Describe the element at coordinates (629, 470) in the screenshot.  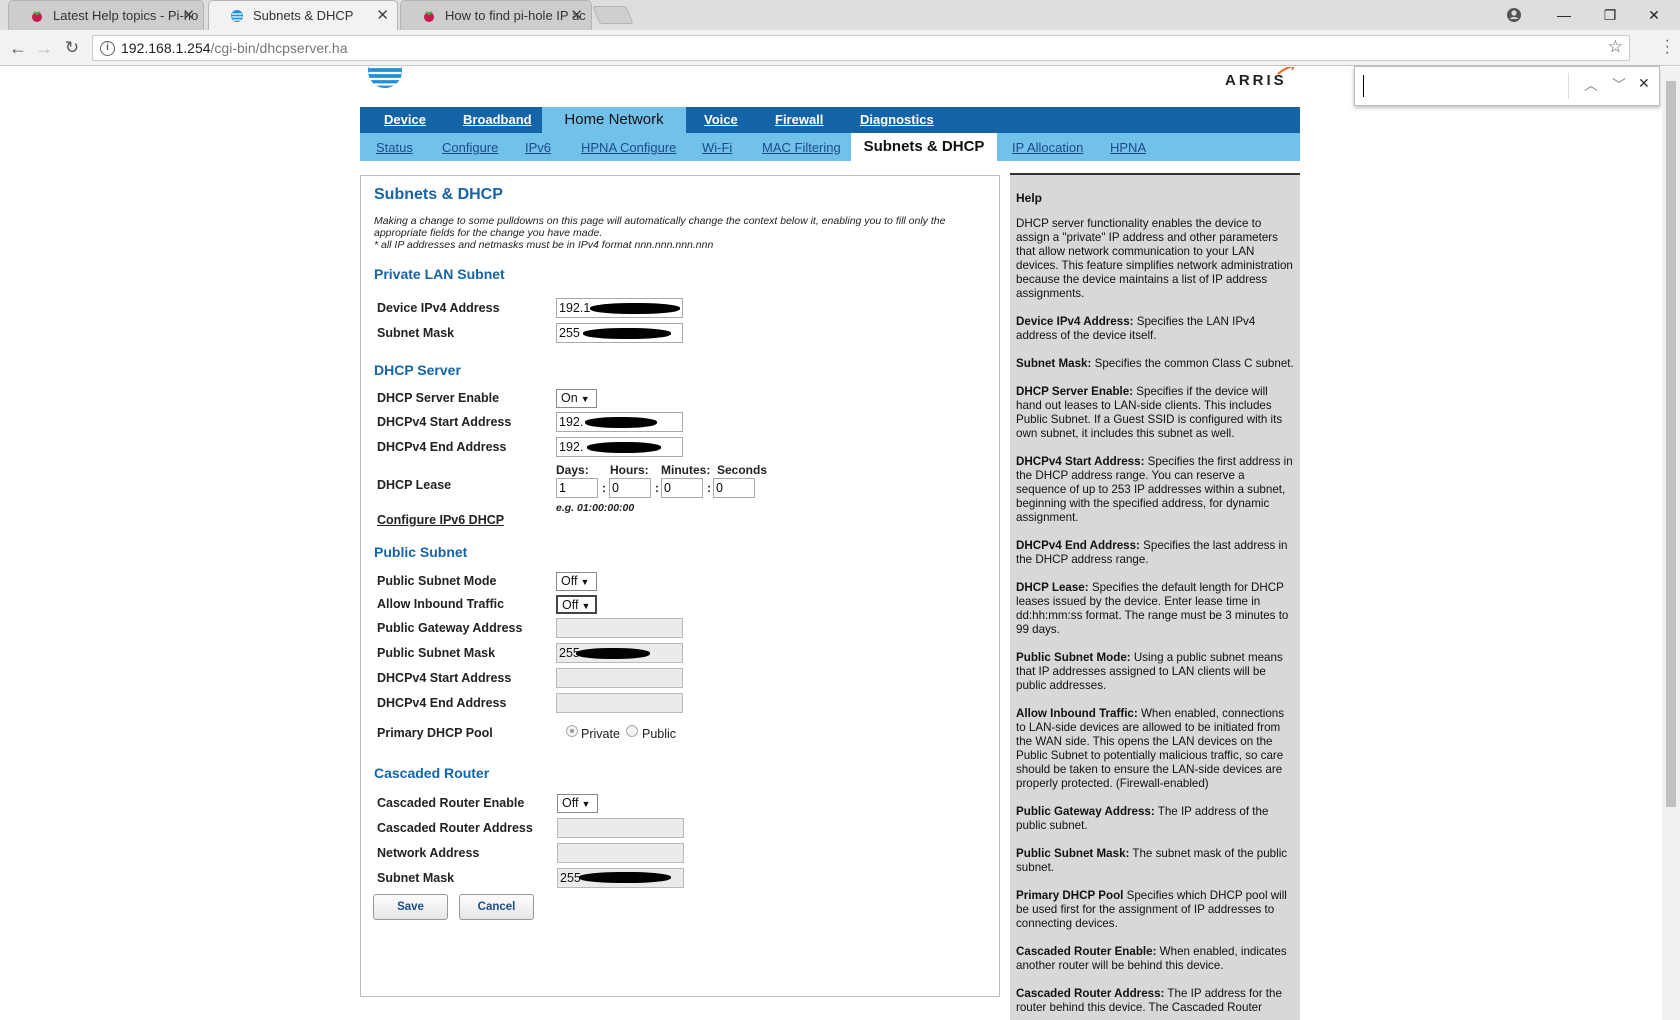
I see `lease-hours-label: Hours:` at that location.